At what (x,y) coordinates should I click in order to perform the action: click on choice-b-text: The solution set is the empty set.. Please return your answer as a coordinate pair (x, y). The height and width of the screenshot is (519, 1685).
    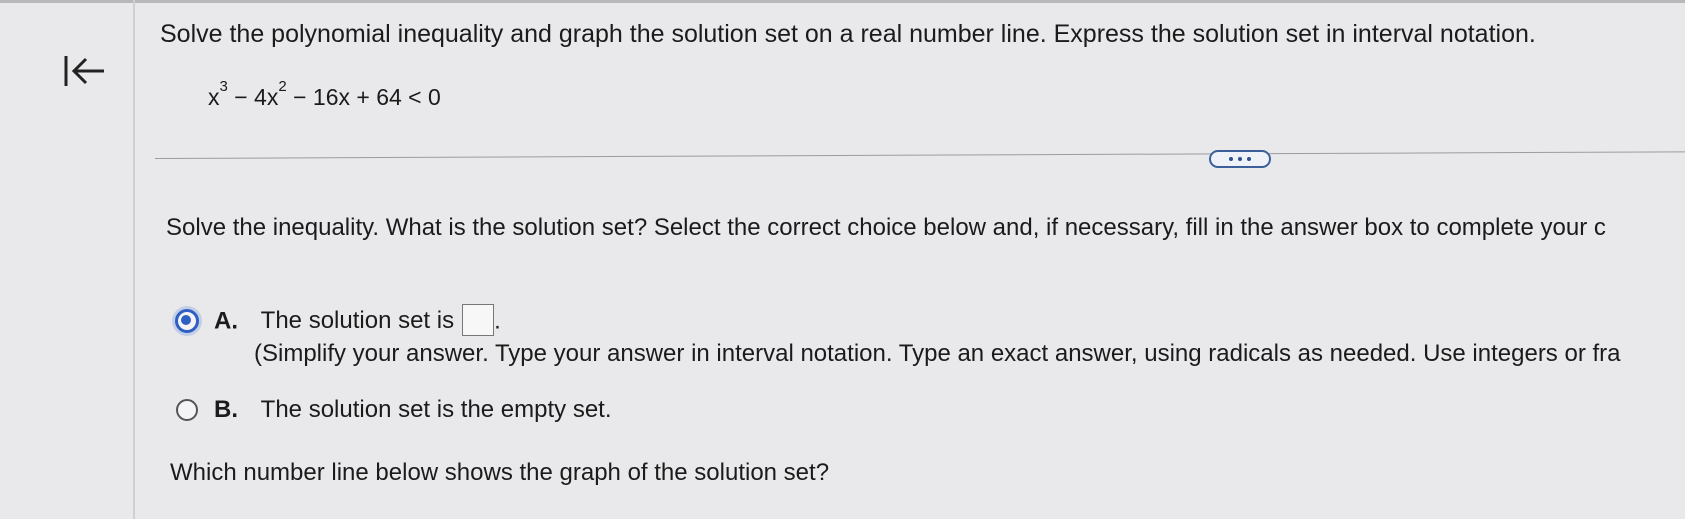
    Looking at the image, I should click on (436, 409).